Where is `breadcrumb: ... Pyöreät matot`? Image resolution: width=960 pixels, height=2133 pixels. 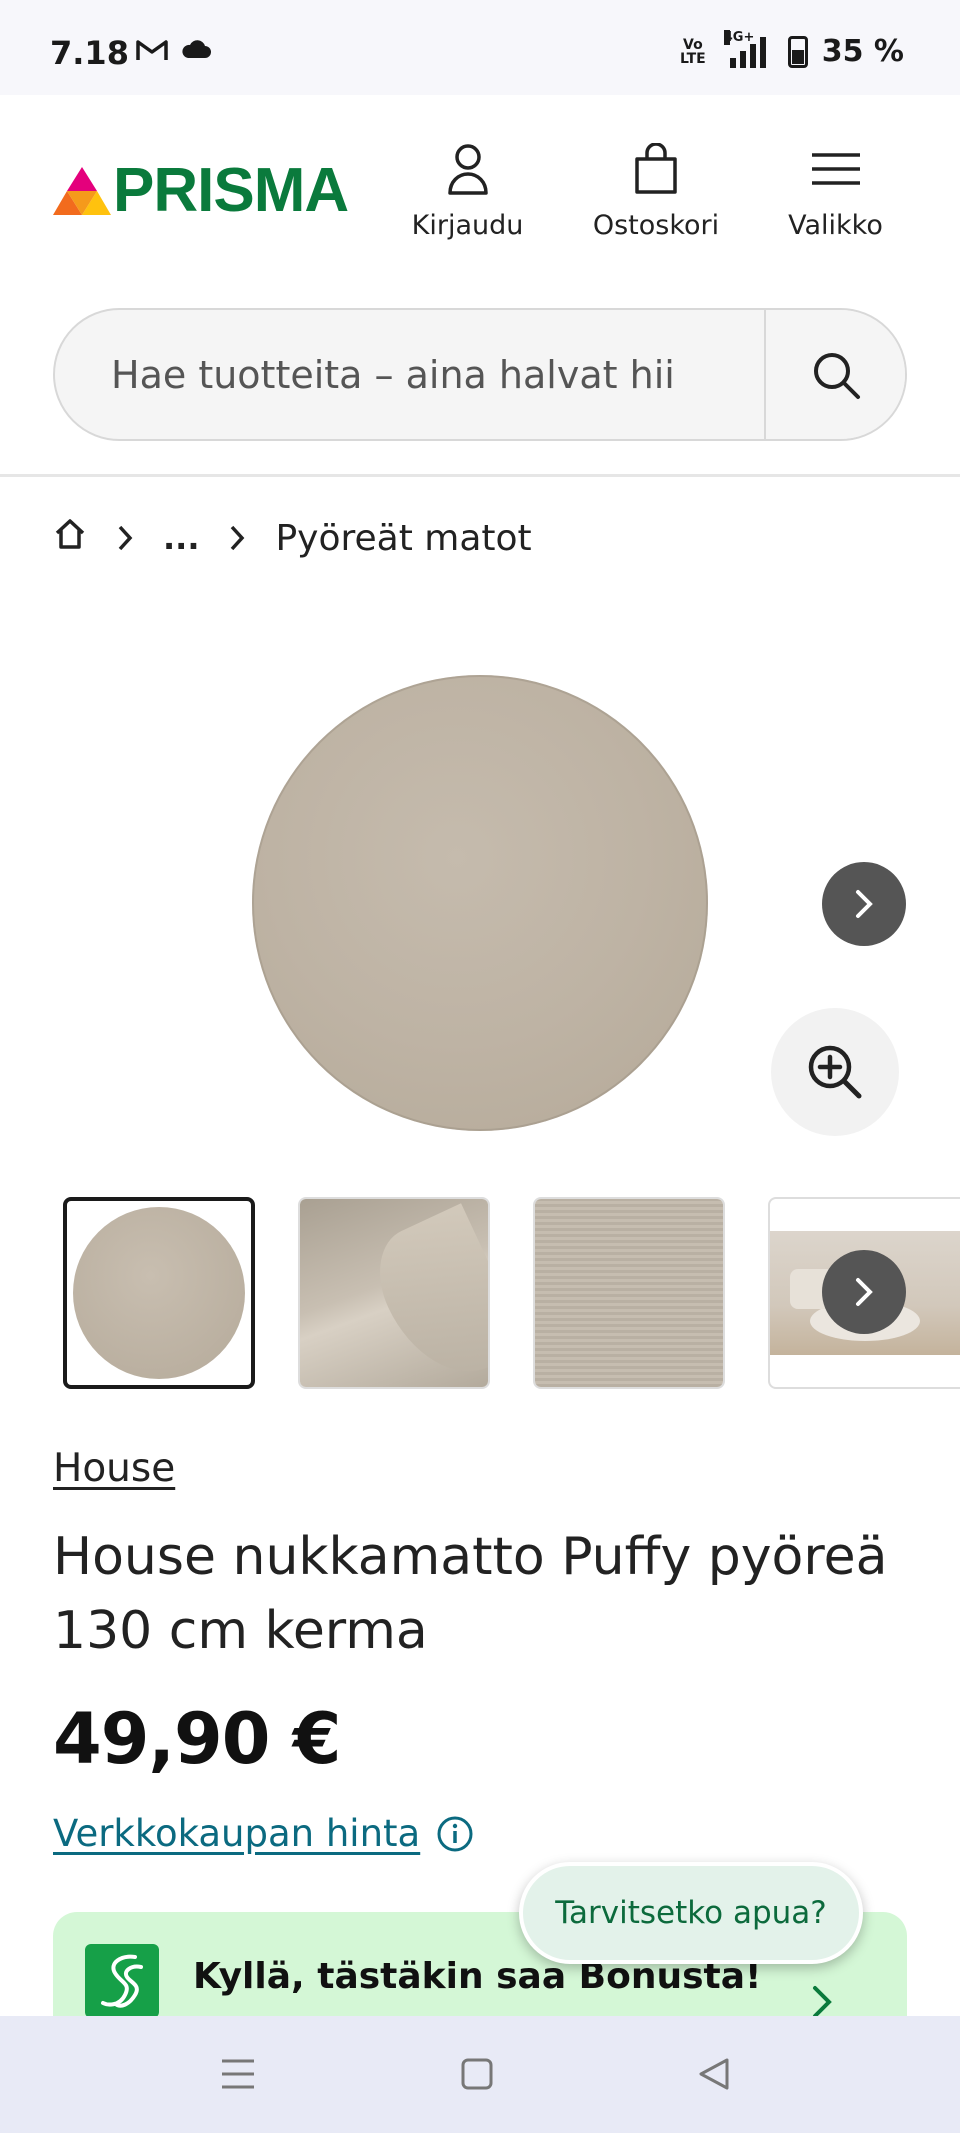 breadcrumb: ... Pyöreät matot is located at coordinates (292, 538).